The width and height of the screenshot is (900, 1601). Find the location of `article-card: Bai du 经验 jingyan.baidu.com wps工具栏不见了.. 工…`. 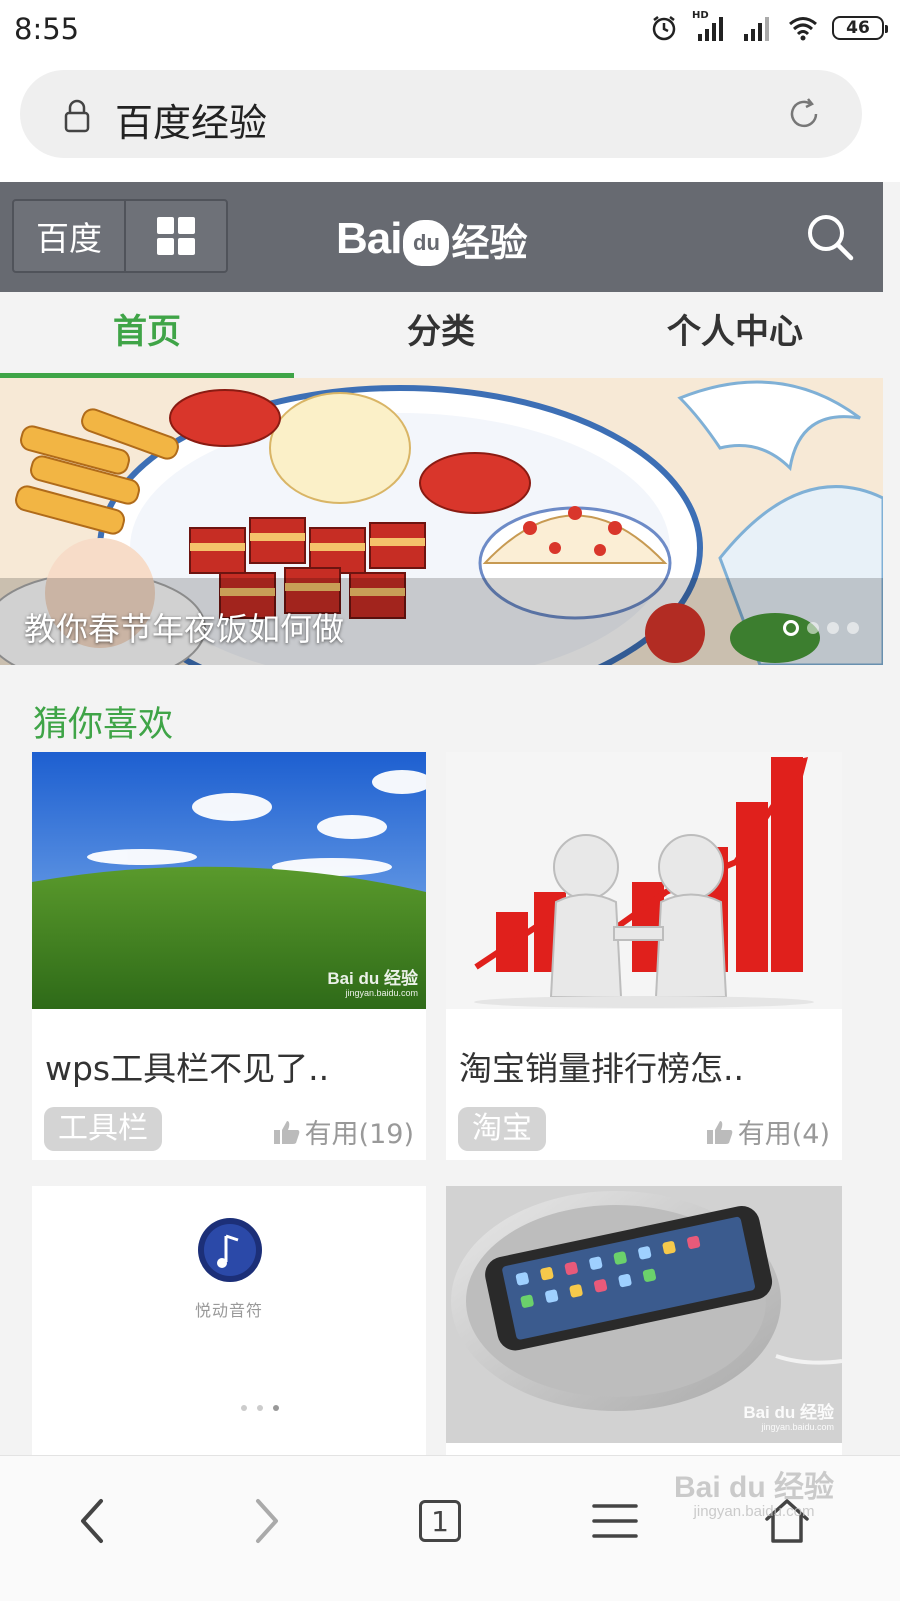

article-card: Bai du 经验 jingyan.baidu.com wps工具栏不见了.. 工… is located at coordinates (229, 956).